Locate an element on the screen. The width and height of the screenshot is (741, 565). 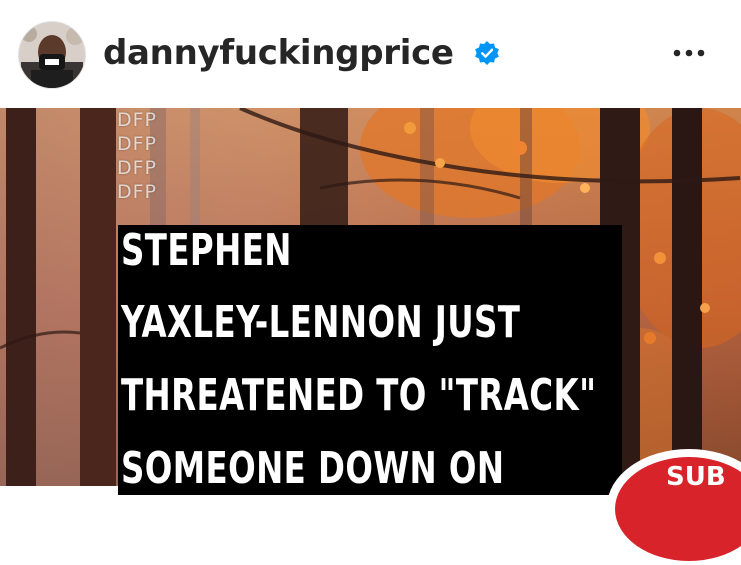
verified-badge-icon is located at coordinates (487, 53).